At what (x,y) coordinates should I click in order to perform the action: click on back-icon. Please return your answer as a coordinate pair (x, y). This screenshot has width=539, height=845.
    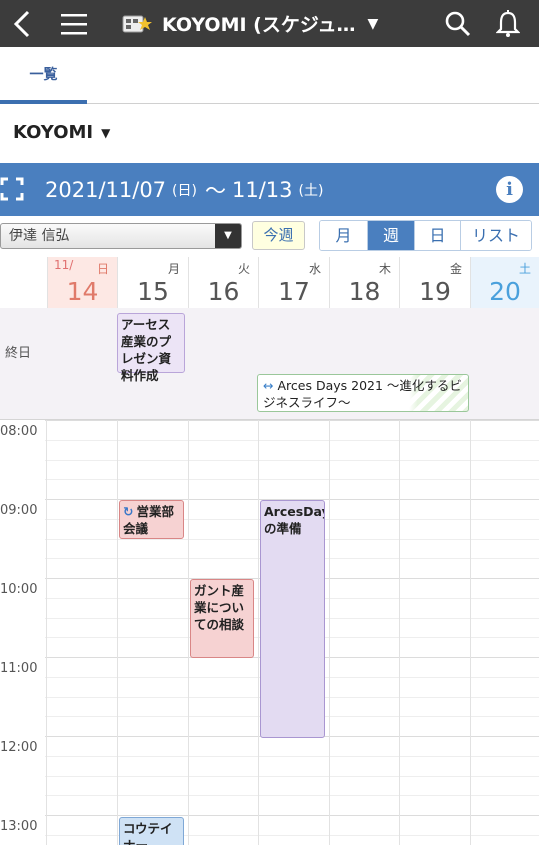
    Looking at the image, I should click on (21, 23).